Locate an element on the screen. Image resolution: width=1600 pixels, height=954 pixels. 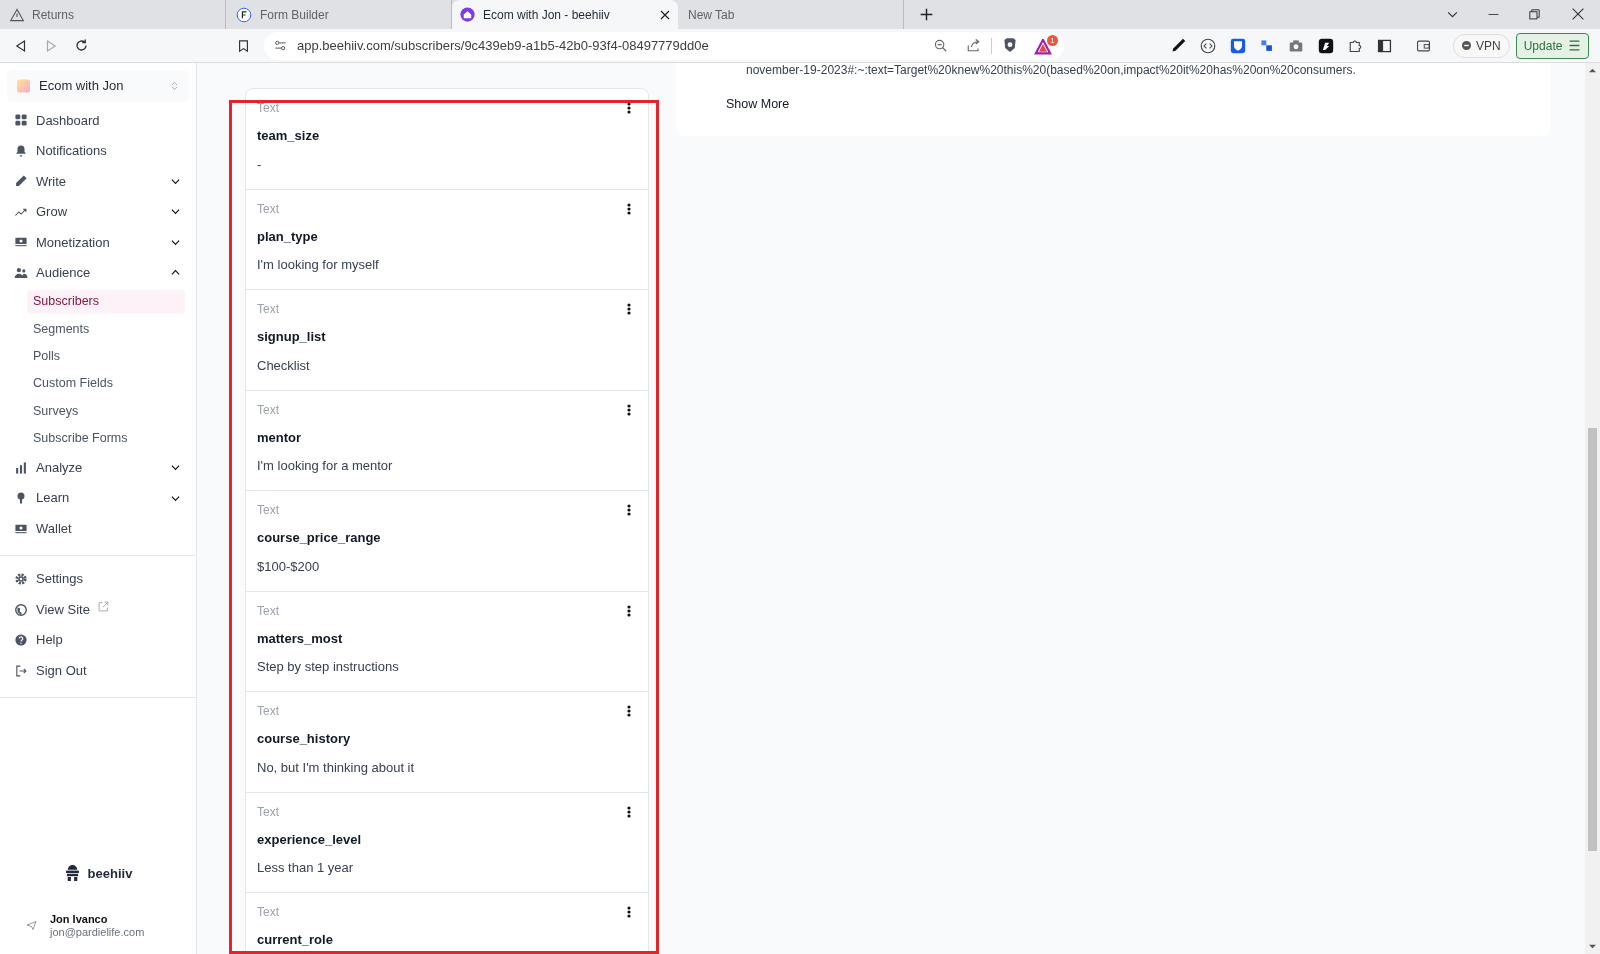
field-name: matters_most is located at coordinates (300, 638).